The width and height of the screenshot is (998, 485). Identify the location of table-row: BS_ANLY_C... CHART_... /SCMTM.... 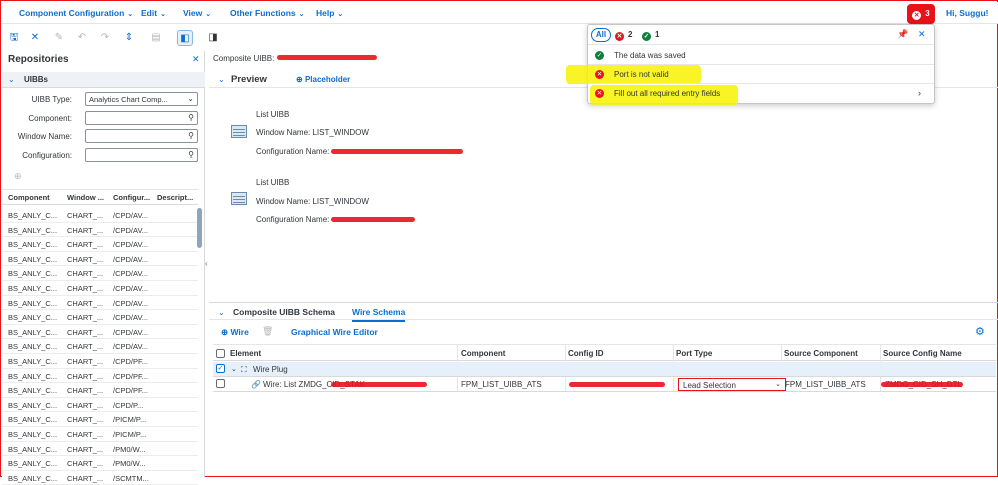
(100, 478).